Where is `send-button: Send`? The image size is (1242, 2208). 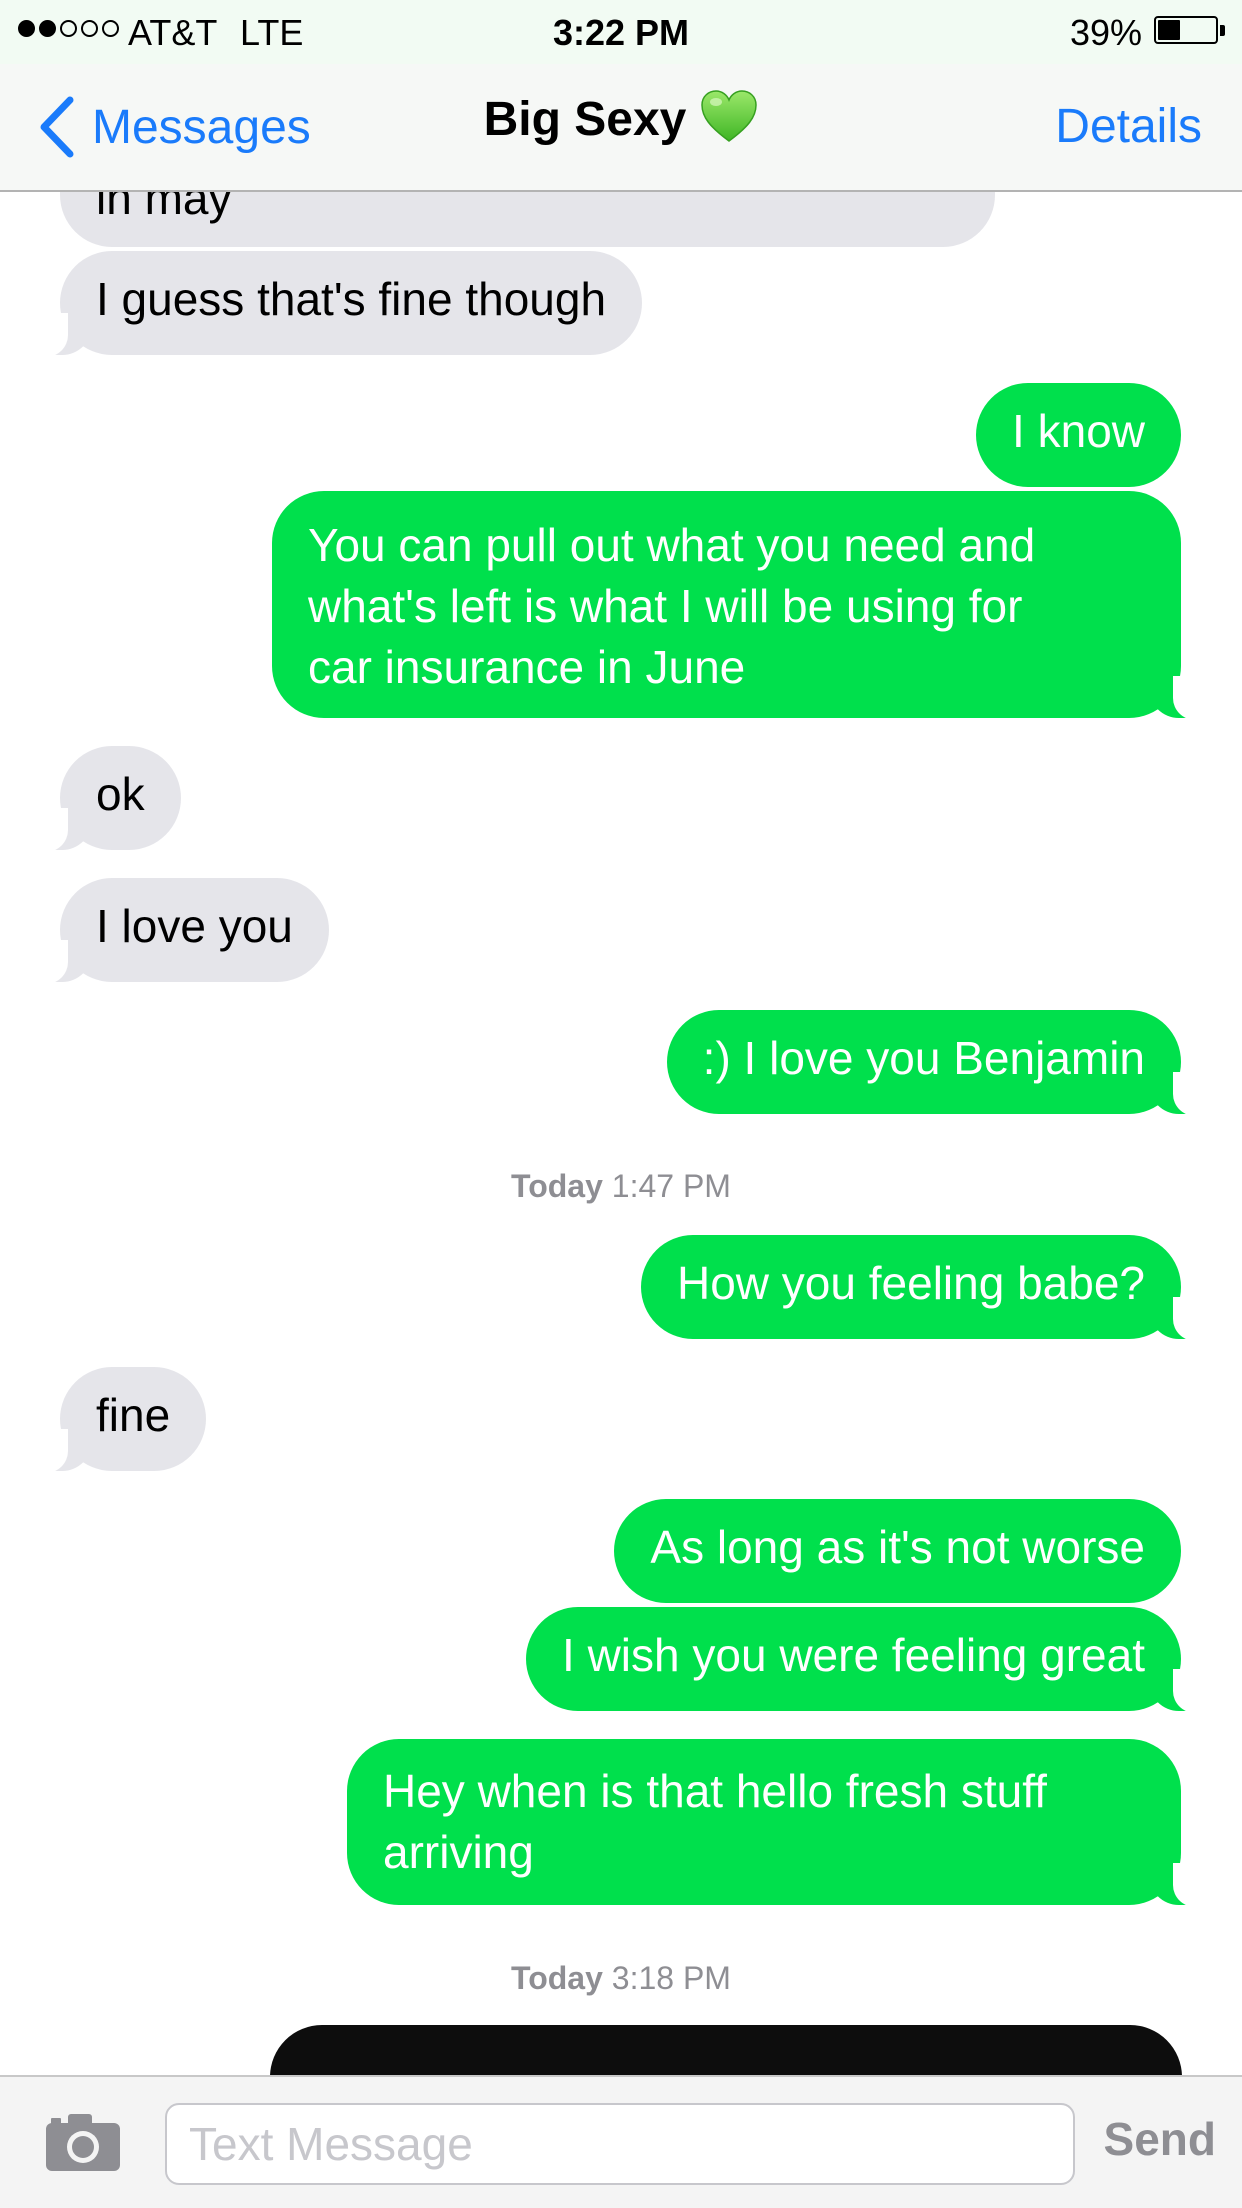
send-button: Send is located at coordinates (1160, 2139).